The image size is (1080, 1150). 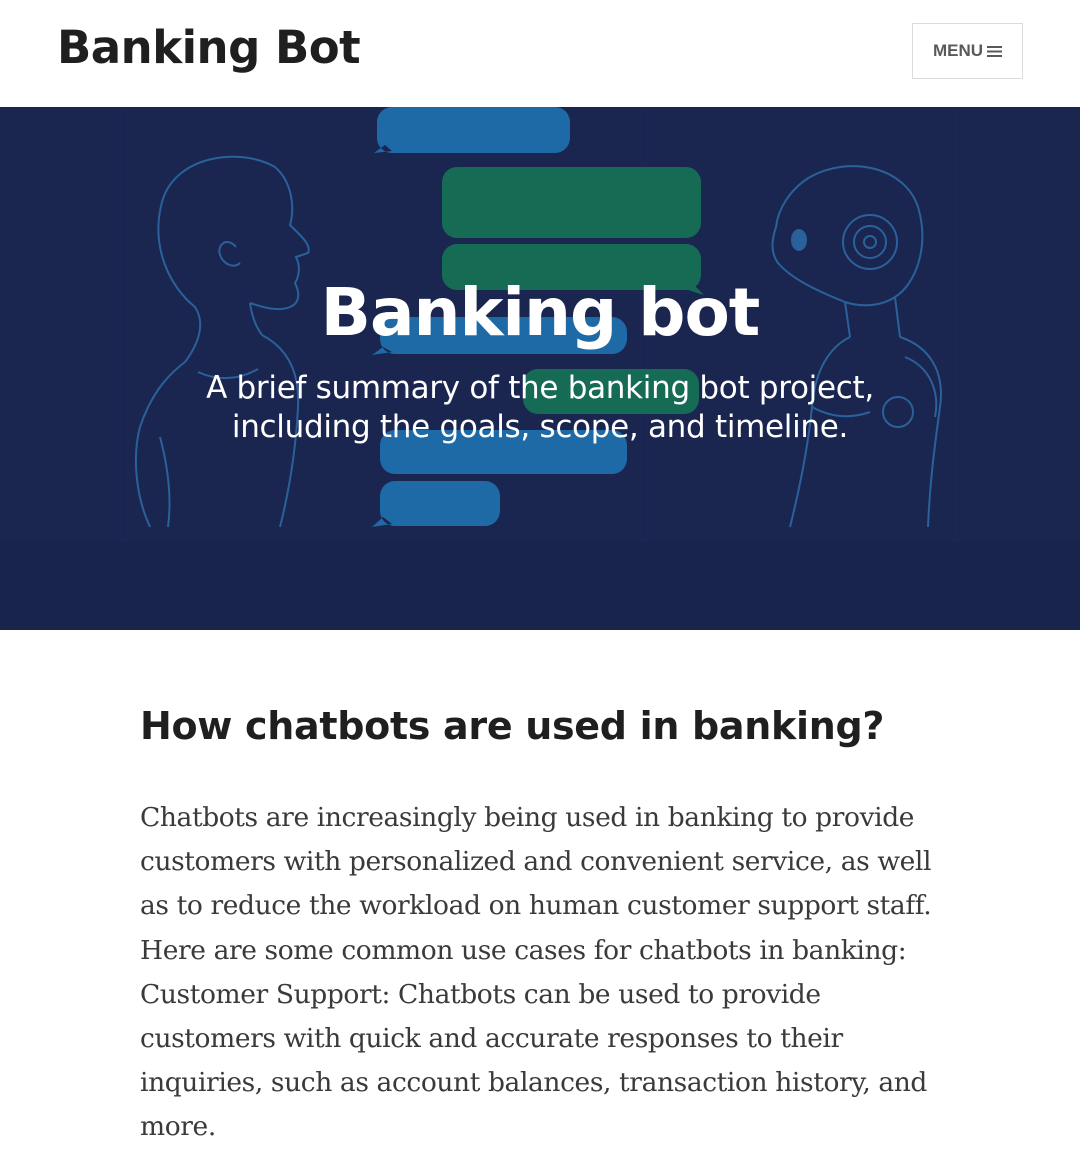 What do you see at coordinates (512, 726) in the screenshot?
I see `section-heading: How chatbots are used in banking?` at bounding box center [512, 726].